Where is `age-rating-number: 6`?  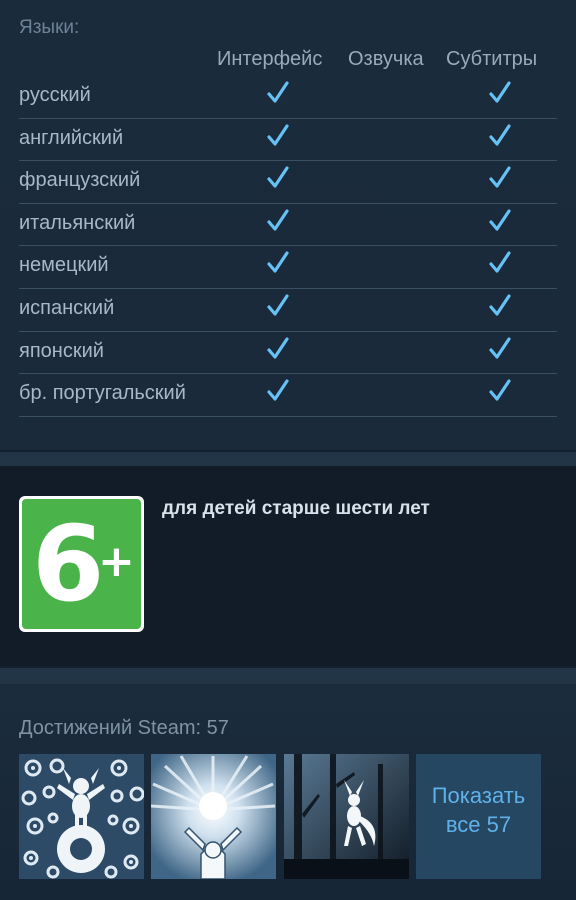
age-rating-number: 6 is located at coordinates (68, 564).